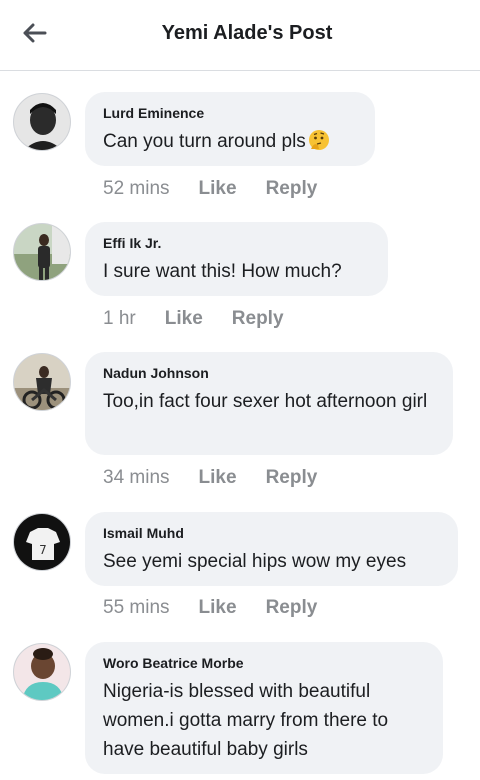 This screenshot has height=780, width=480. What do you see at coordinates (269, 373) in the screenshot?
I see `comment-author: Nadun Johnson` at bounding box center [269, 373].